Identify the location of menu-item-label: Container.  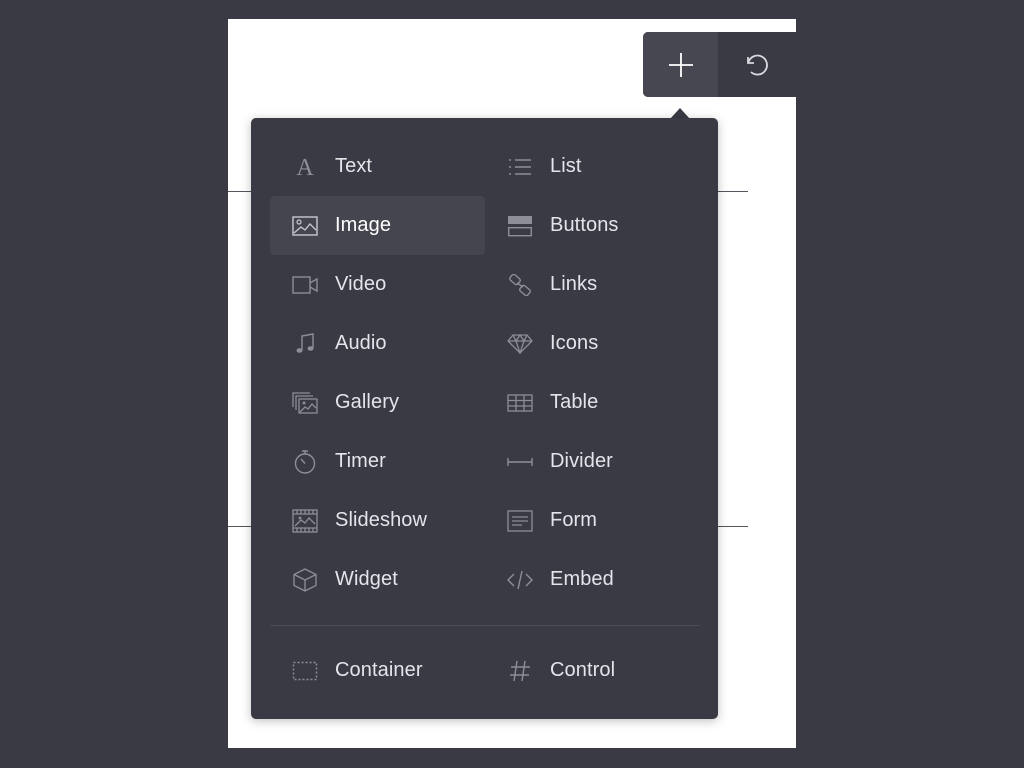
(379, 670).